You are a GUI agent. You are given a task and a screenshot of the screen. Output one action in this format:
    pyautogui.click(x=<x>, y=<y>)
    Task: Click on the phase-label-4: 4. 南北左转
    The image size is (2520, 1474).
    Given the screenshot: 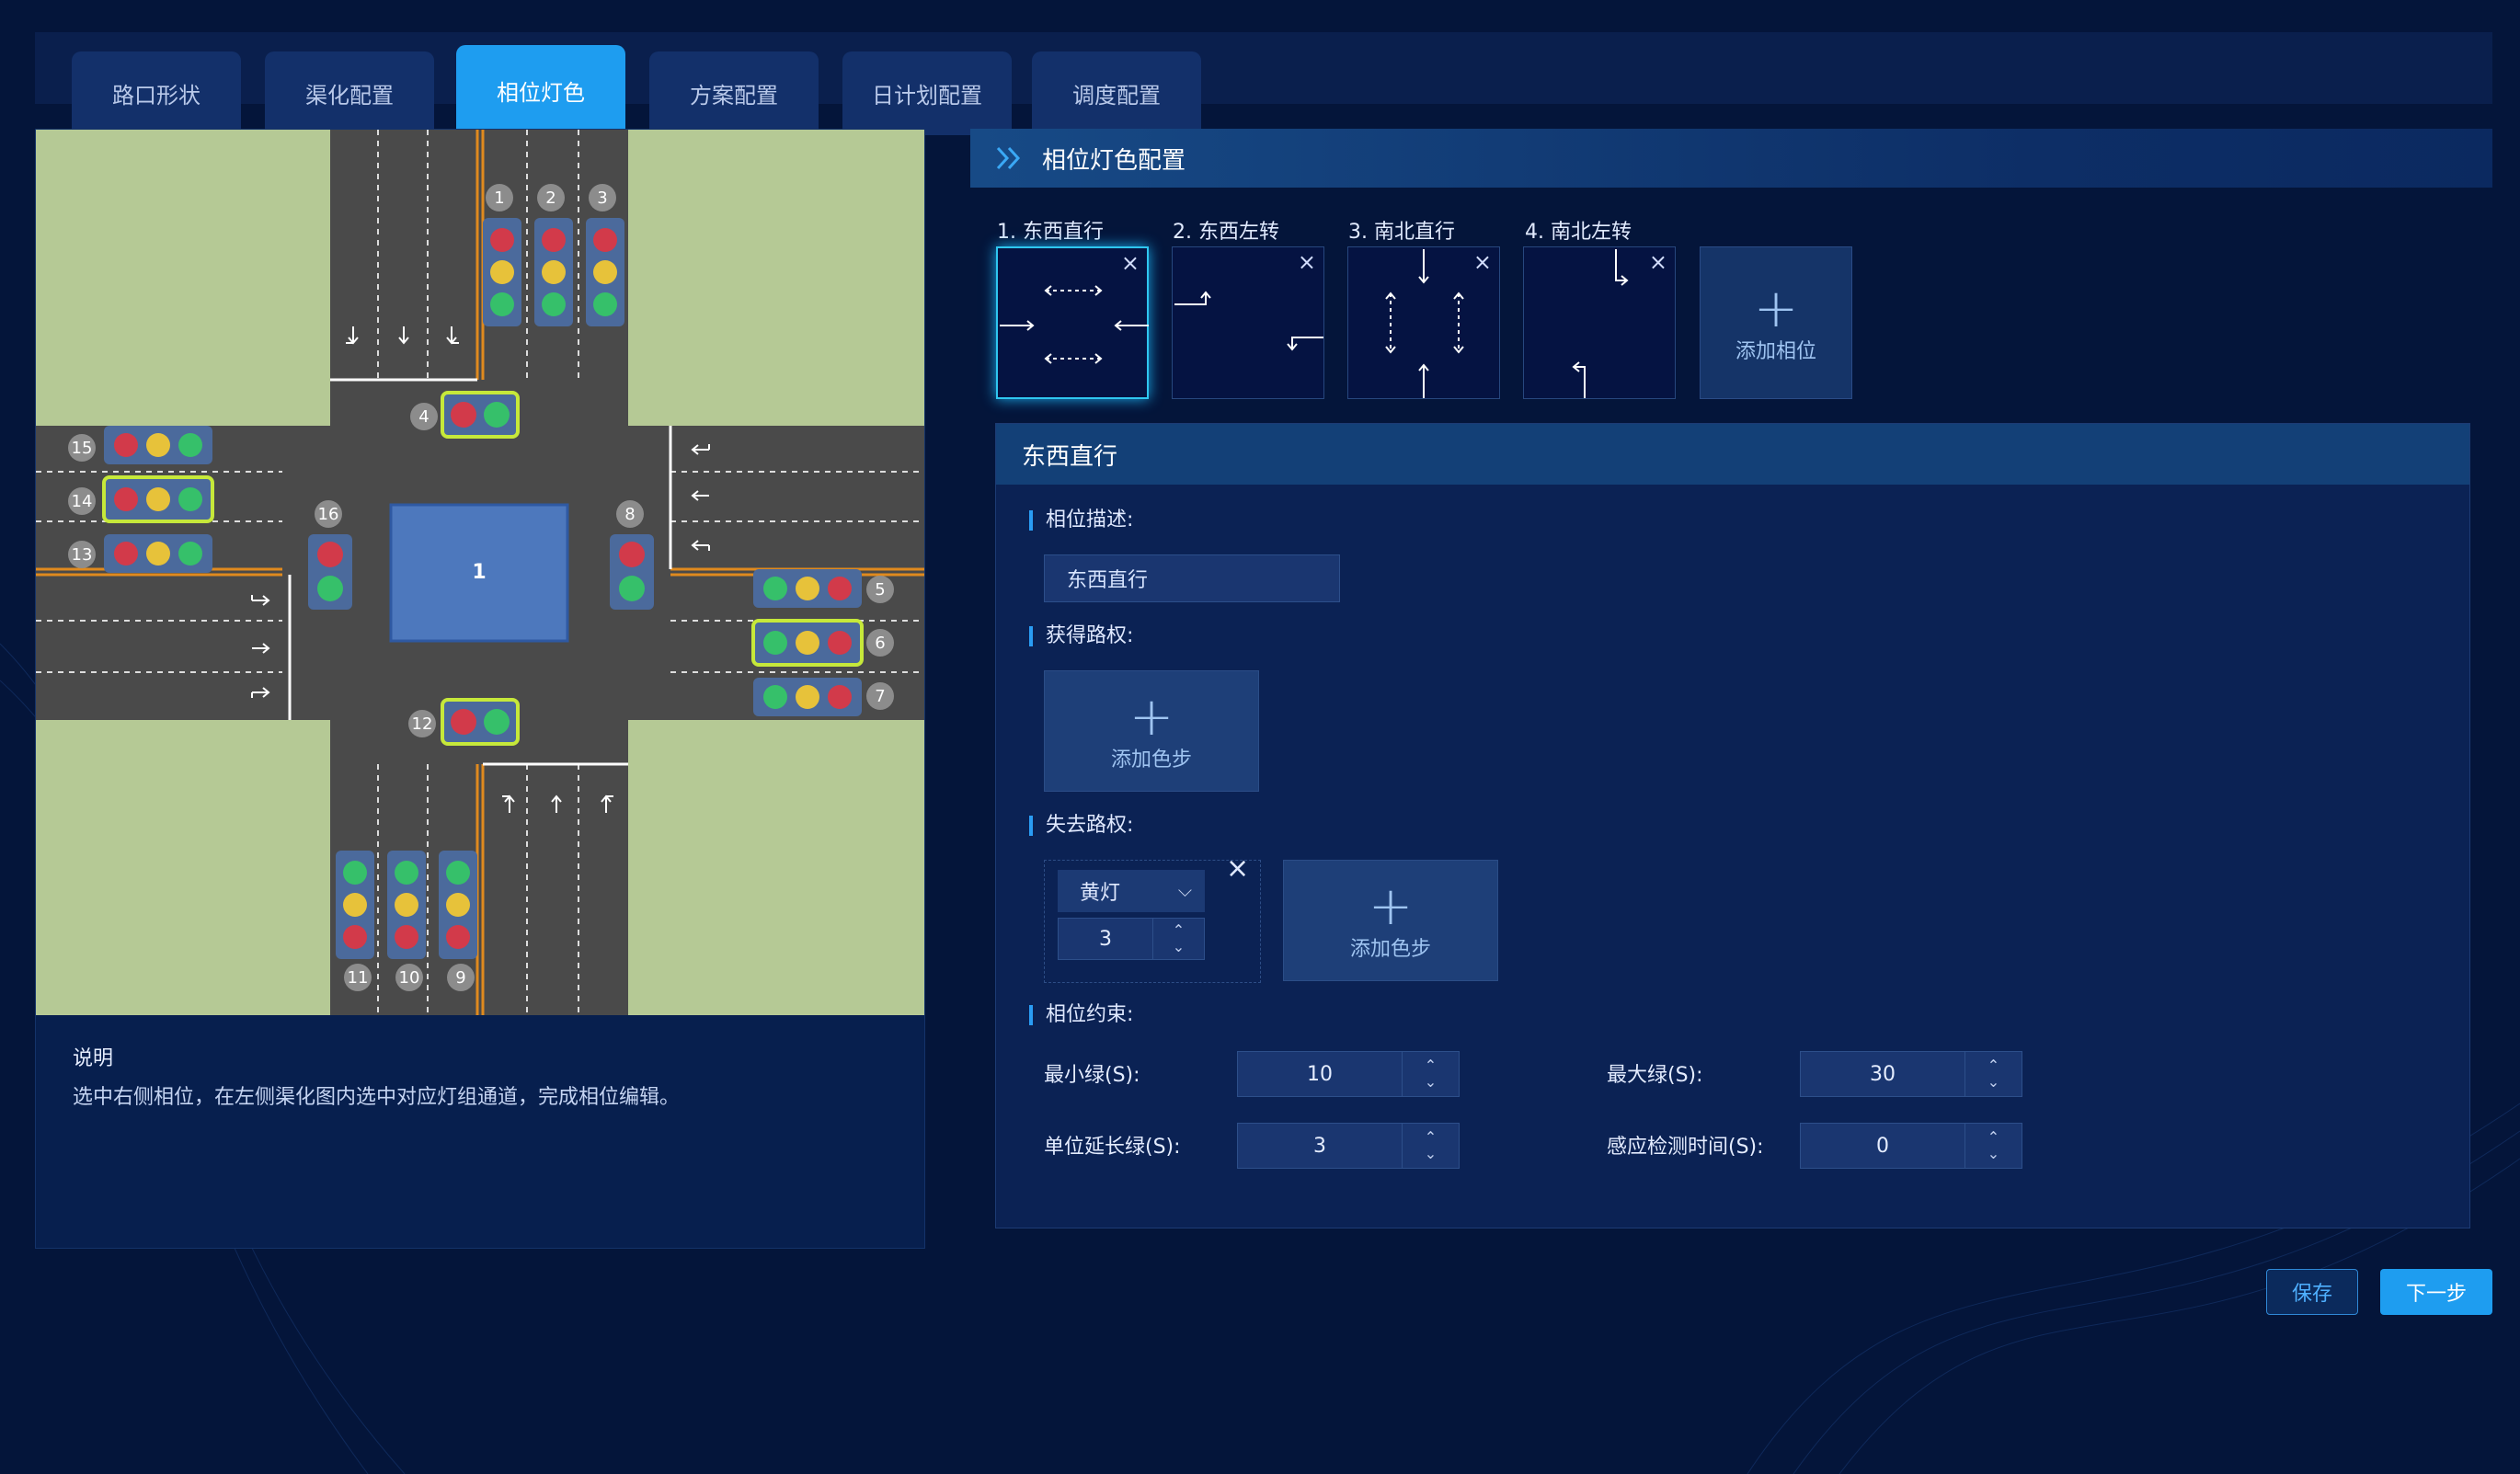 What is the action you would take?
    pyautogui.click(x=1578, y=233)
    